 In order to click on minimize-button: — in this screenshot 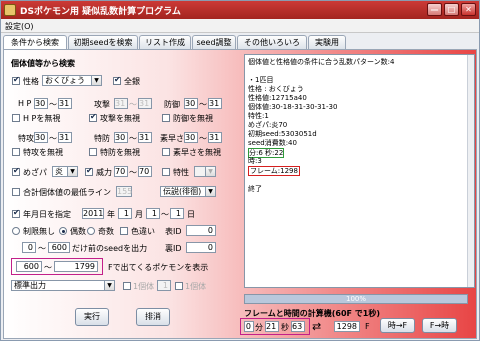, I will do `click(434, 9)`.